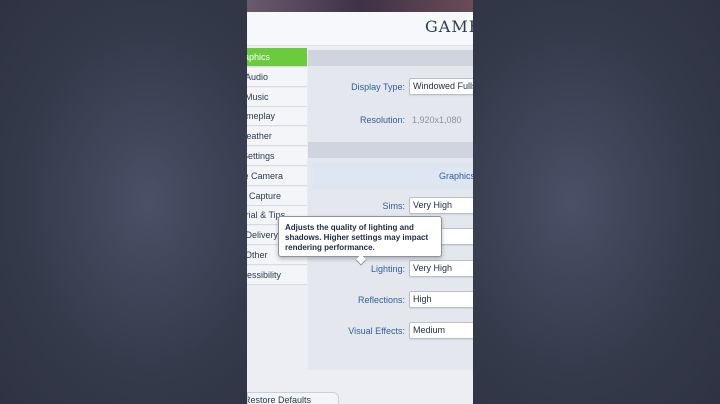 The image size is (720, 404). What do you see at coordinates (277, 137) in the screenshot?
I see `nav-item-weather: Weather` at bounding box center [277, 137].